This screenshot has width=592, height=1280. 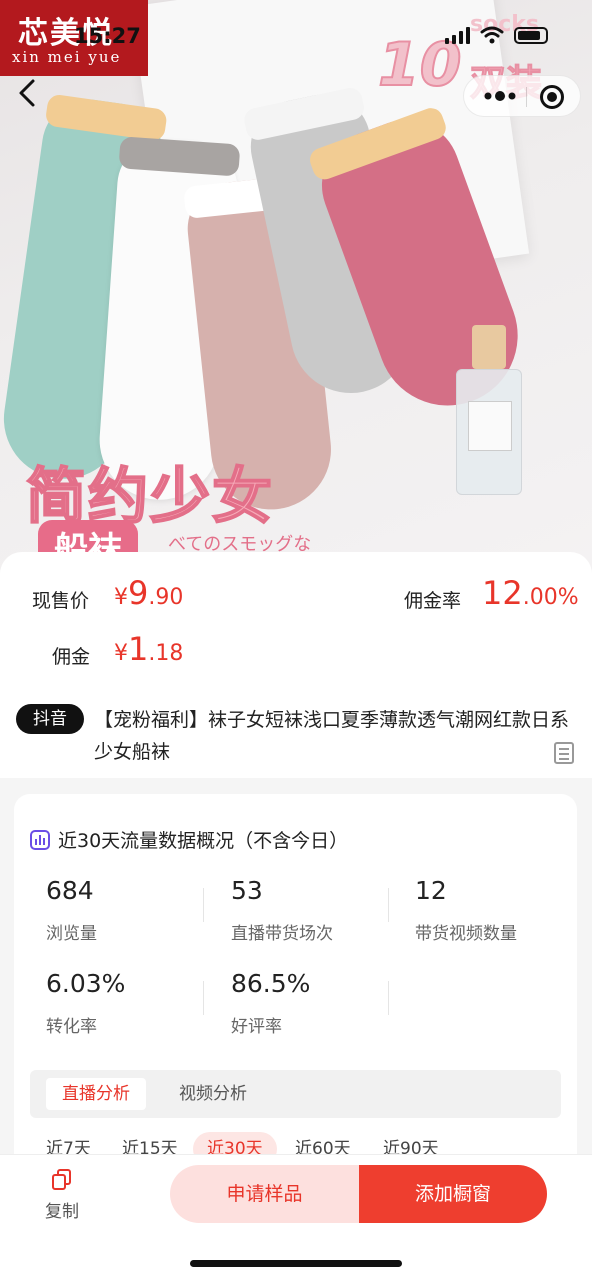 What do you see at coordinates (40, 839) in the screenshot?
I see `bar-chart-icon` at bounding box center [40, 839].